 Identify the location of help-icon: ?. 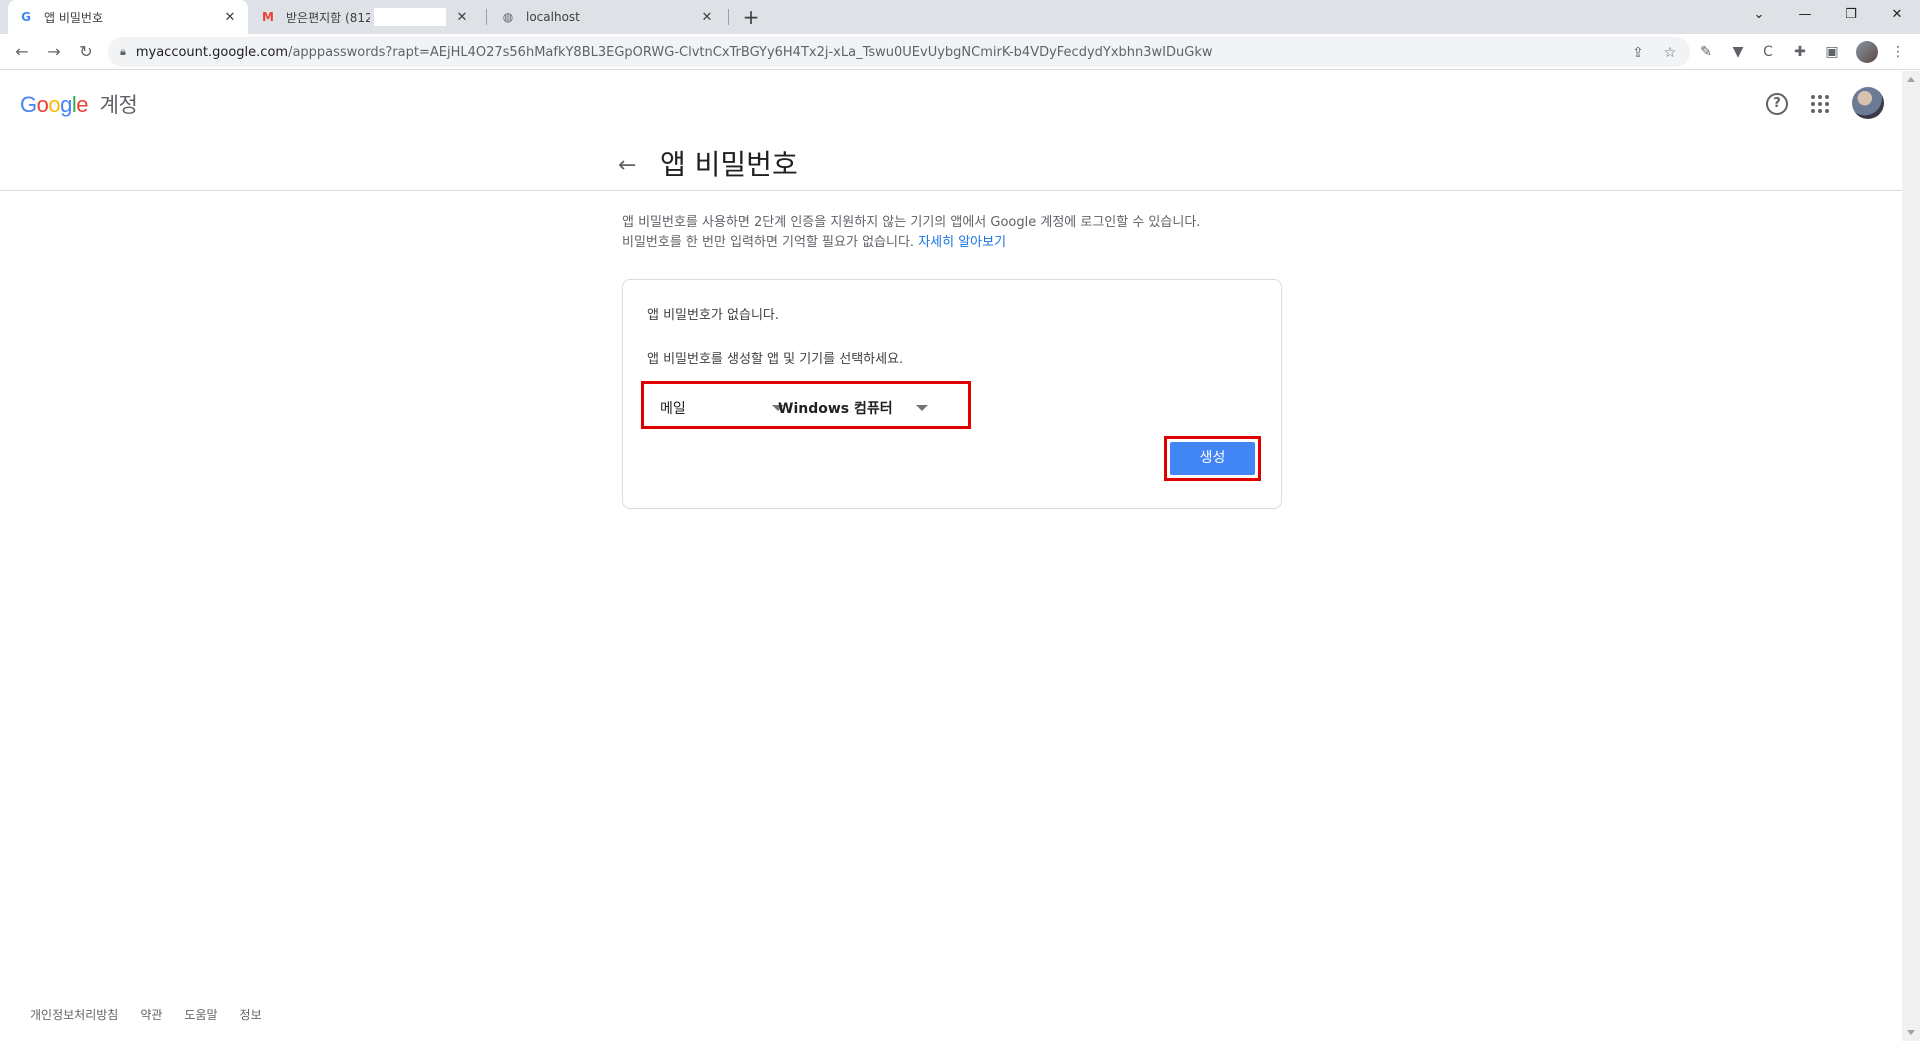
(1777, 104).